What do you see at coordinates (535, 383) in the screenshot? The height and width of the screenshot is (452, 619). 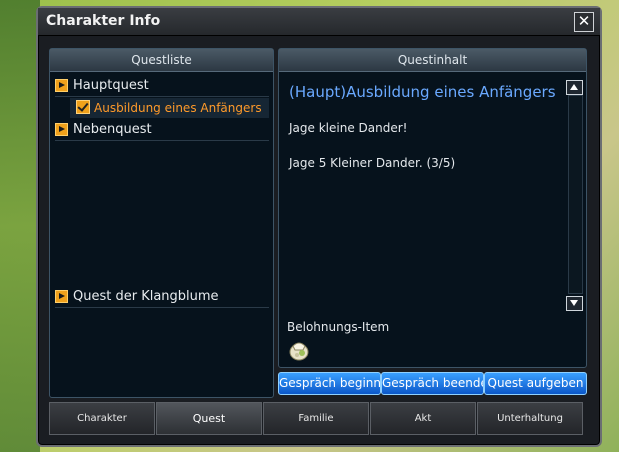 I see `abandon-quest-button: Quest aufgeben` at bounding box center [535, 383].